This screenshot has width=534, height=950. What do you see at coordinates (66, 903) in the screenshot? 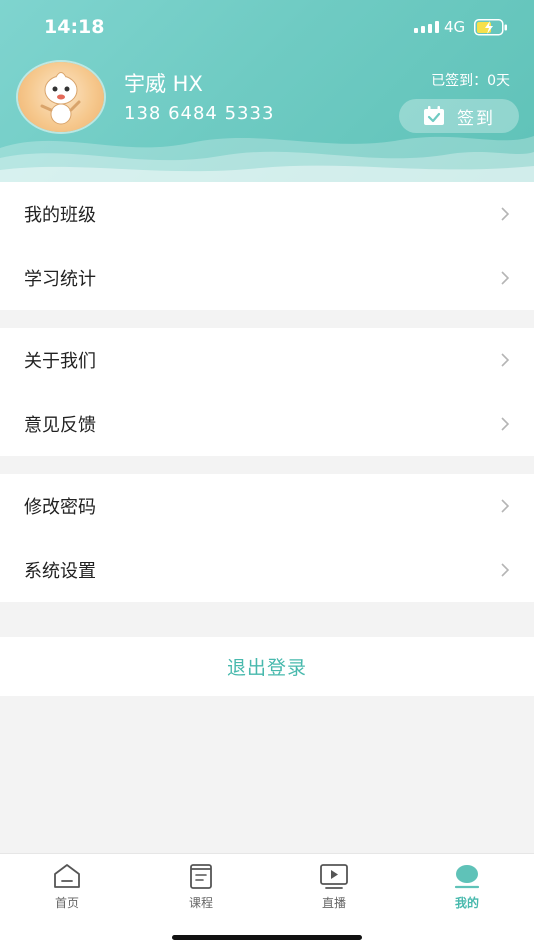
I see `tab-label: 首页` at bounding box center [66, 903].